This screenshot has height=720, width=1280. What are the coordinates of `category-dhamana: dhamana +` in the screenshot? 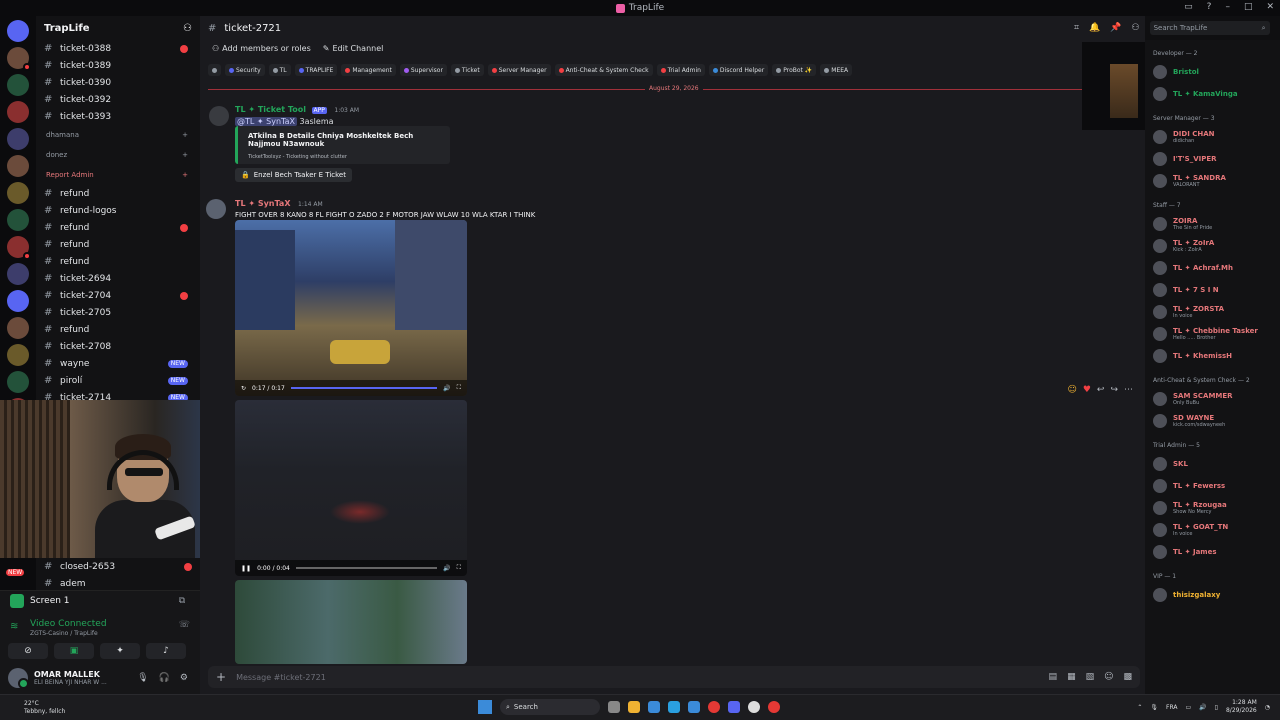 It's located at (118, 135).